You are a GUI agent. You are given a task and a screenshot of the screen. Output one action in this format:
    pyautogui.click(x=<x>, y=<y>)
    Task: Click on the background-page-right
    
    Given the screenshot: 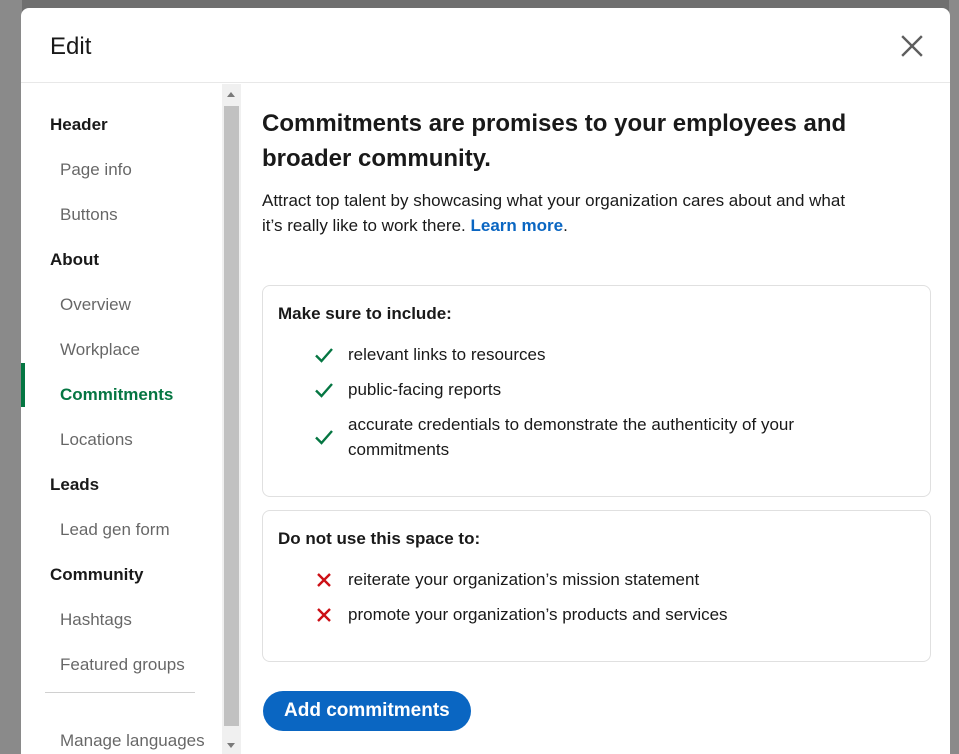 What is the action you would take?
    pyautogui.click(x=954, y=377)
    